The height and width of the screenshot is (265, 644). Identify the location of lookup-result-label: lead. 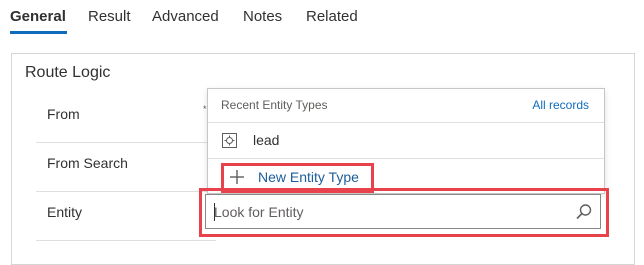
(266, 140).